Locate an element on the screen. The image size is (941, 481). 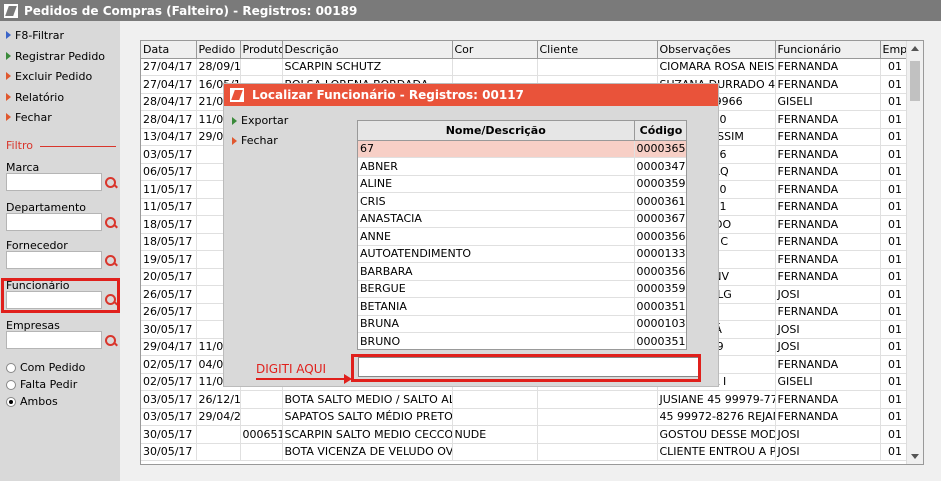
column-header: Nome/Descrição is located at coordinates (496, 131).